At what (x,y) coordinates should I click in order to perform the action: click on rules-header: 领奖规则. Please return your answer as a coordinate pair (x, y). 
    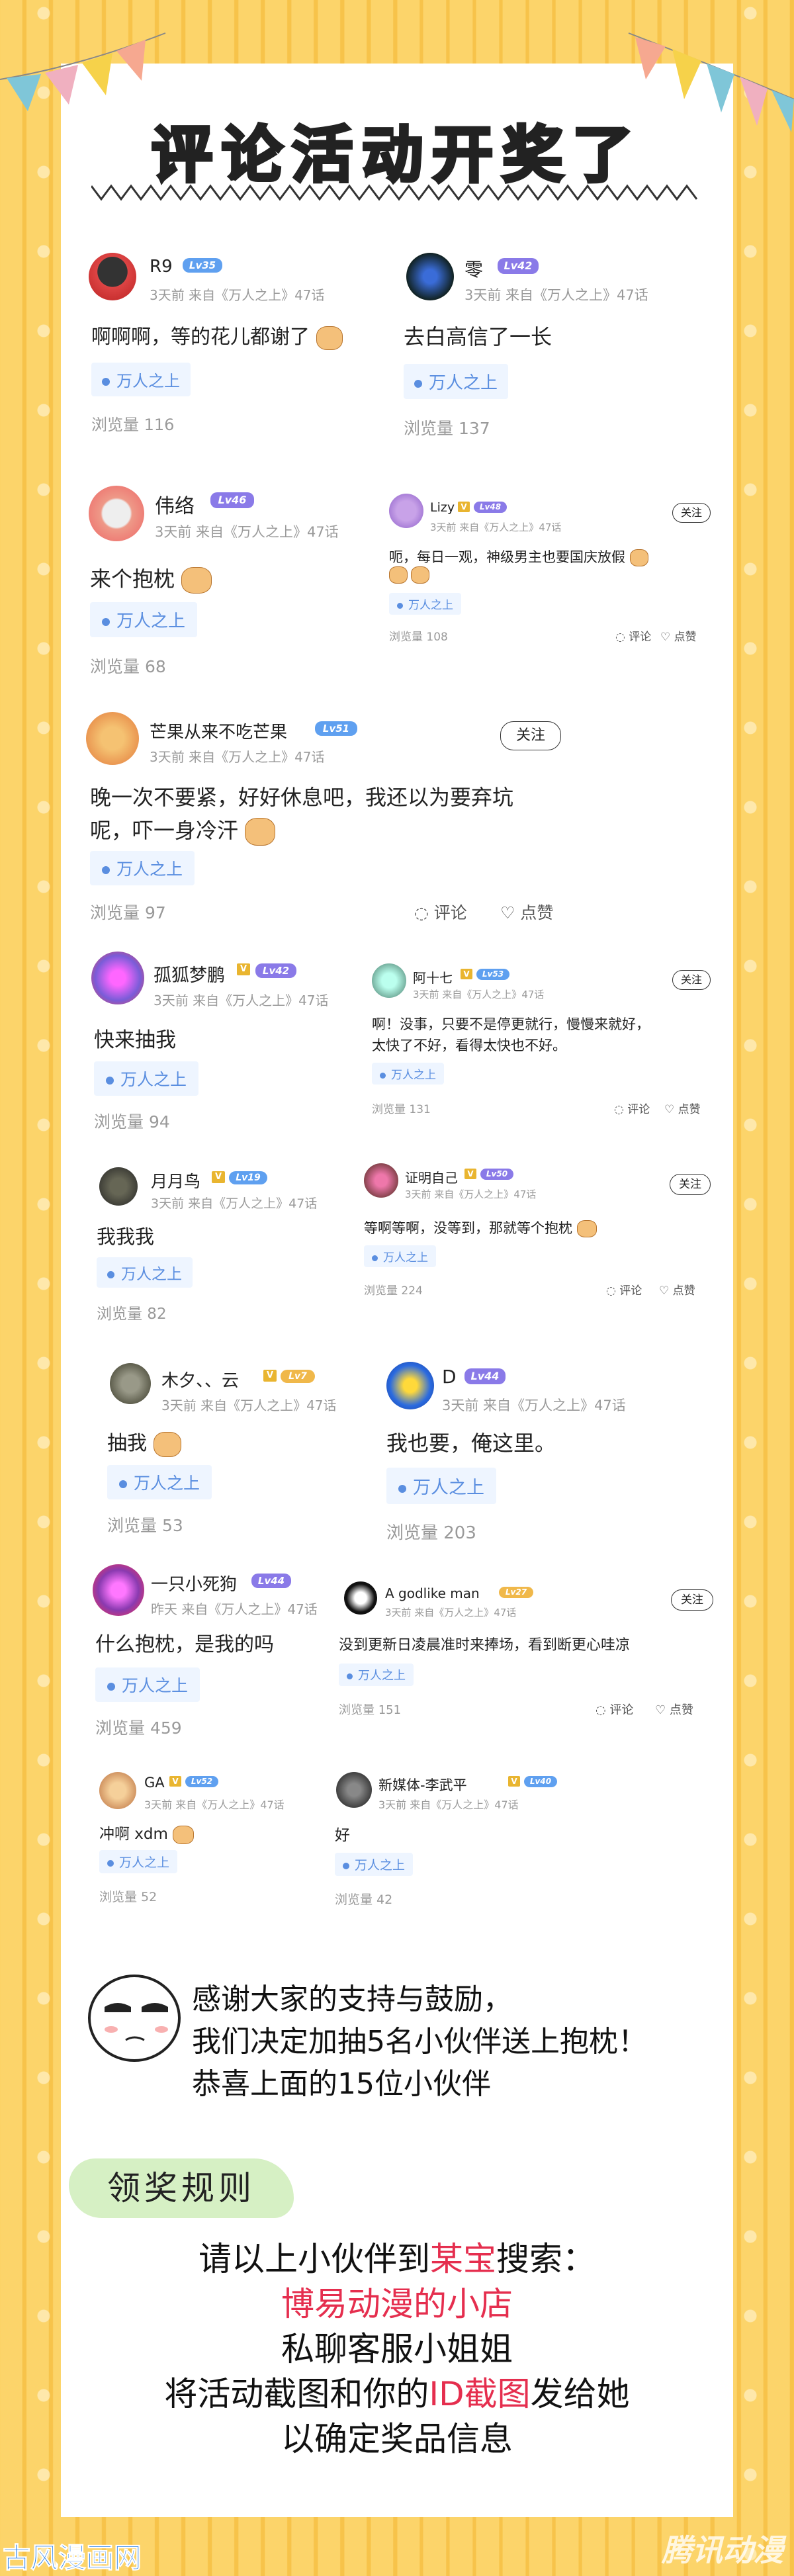
    Looking at the image, I should click on (181, 2188).